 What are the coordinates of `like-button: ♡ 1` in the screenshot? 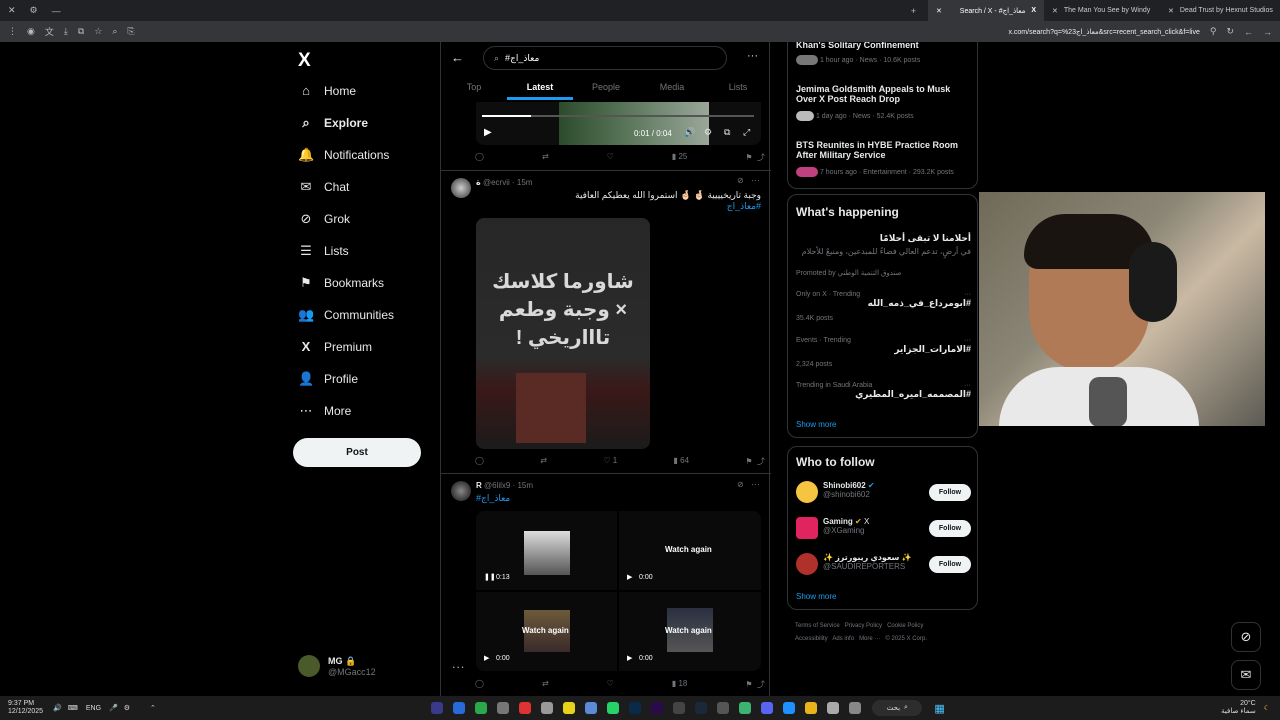 It's located at (610, 461).